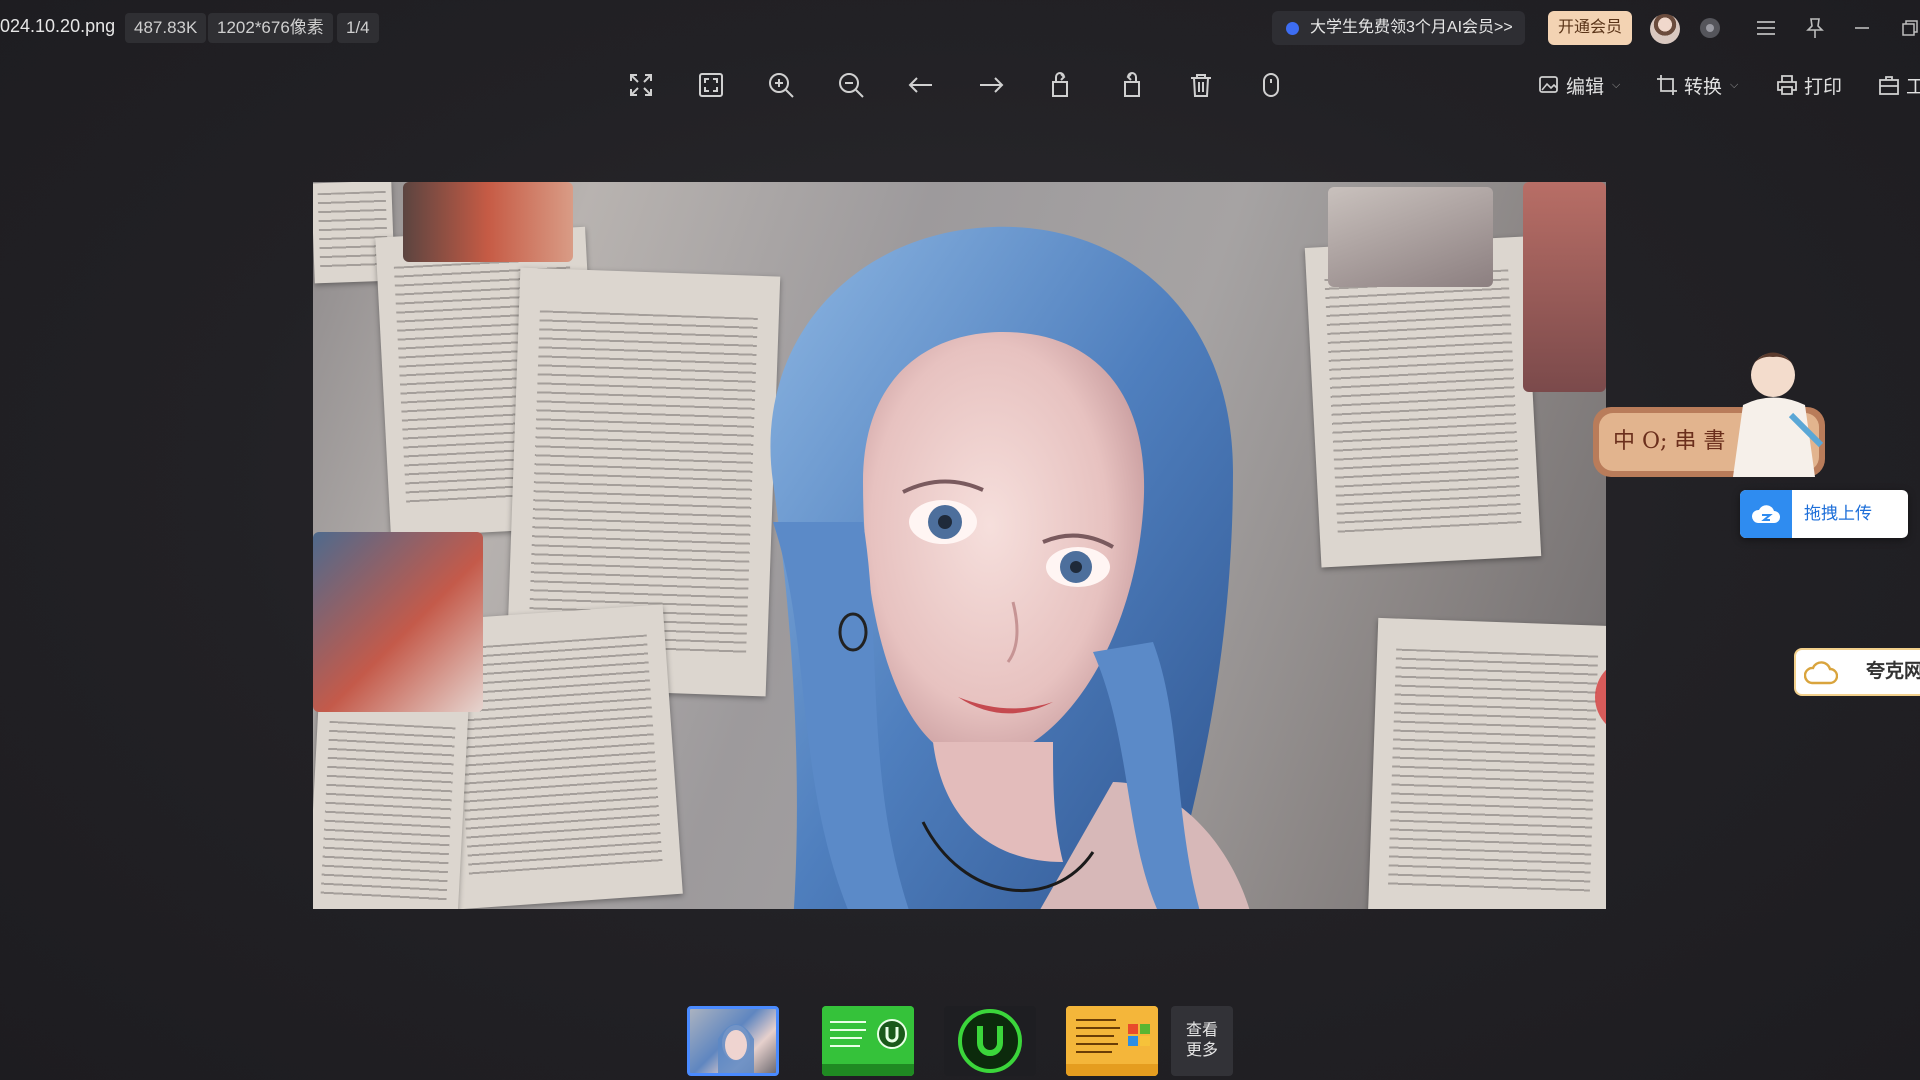  Describe the element at coordinates (358, 28) in the screenshot. I see `image-index: 1/4` at that location.